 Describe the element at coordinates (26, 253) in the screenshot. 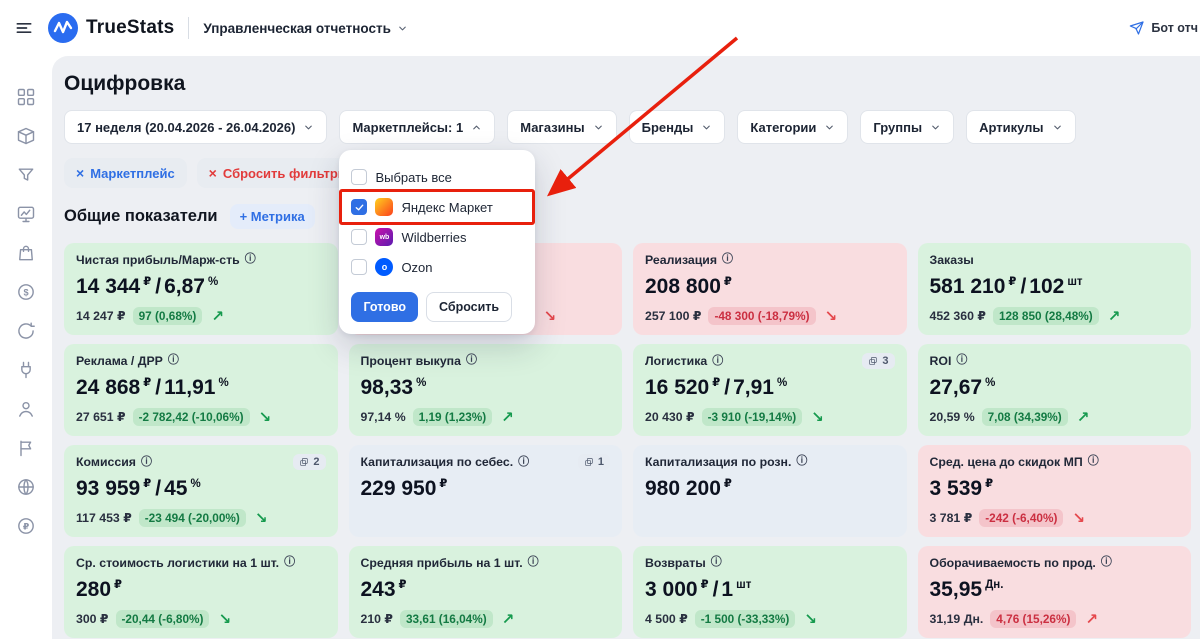

I see `bag-icon` at that location.